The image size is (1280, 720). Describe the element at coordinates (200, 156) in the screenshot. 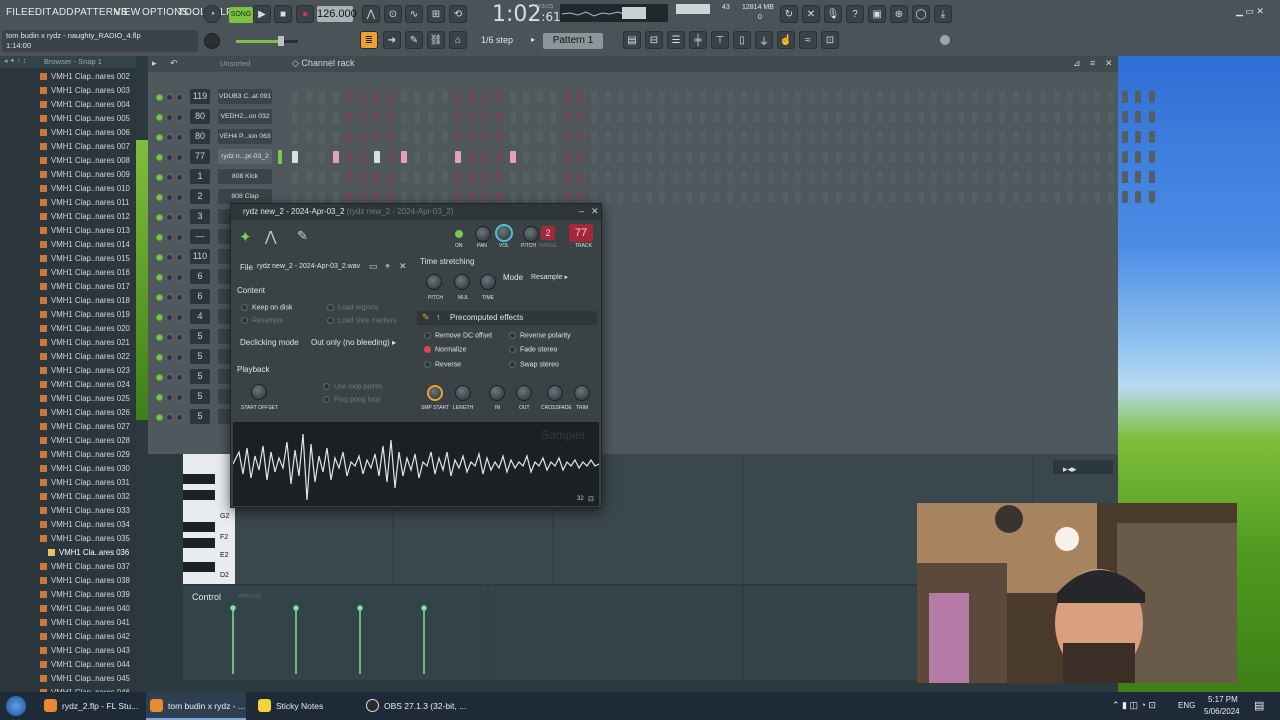

I see `channel-mixer-track: 77` at that location.